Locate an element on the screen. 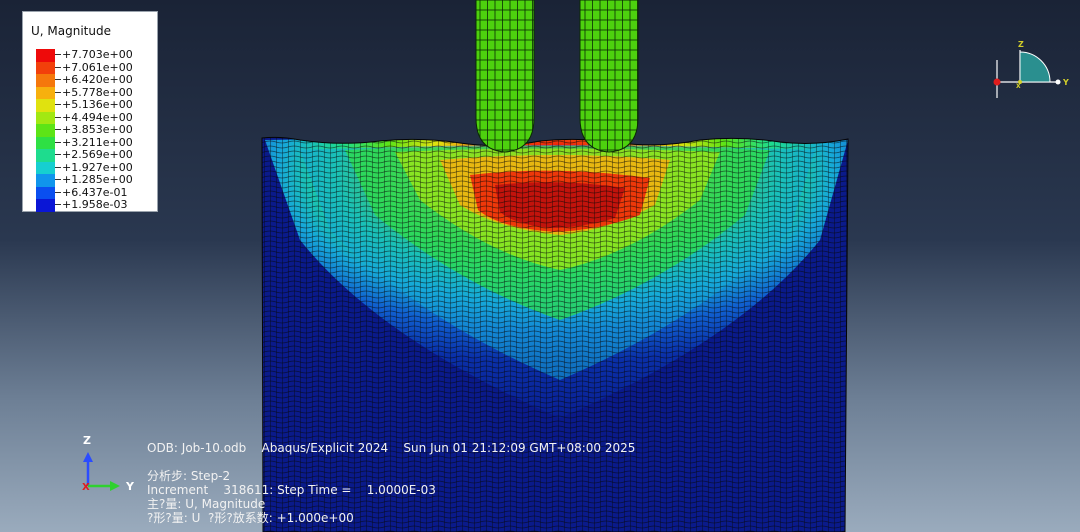  primary-variable-line: 主?量: U, Magnitude is located at coordinates (206, 504).